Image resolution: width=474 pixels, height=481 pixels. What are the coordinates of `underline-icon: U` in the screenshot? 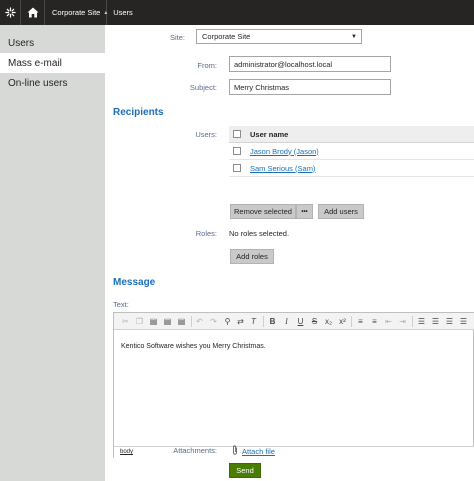 It's located at (300, 321).